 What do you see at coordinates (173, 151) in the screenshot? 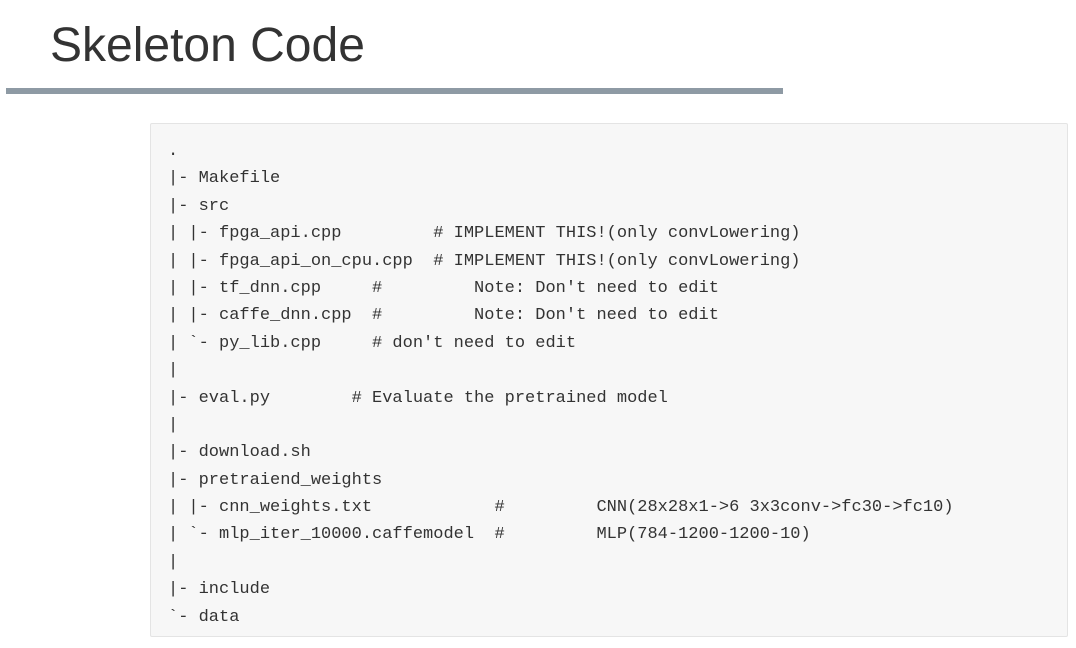
I see `code-line: .` at bounding box center [173, 151].